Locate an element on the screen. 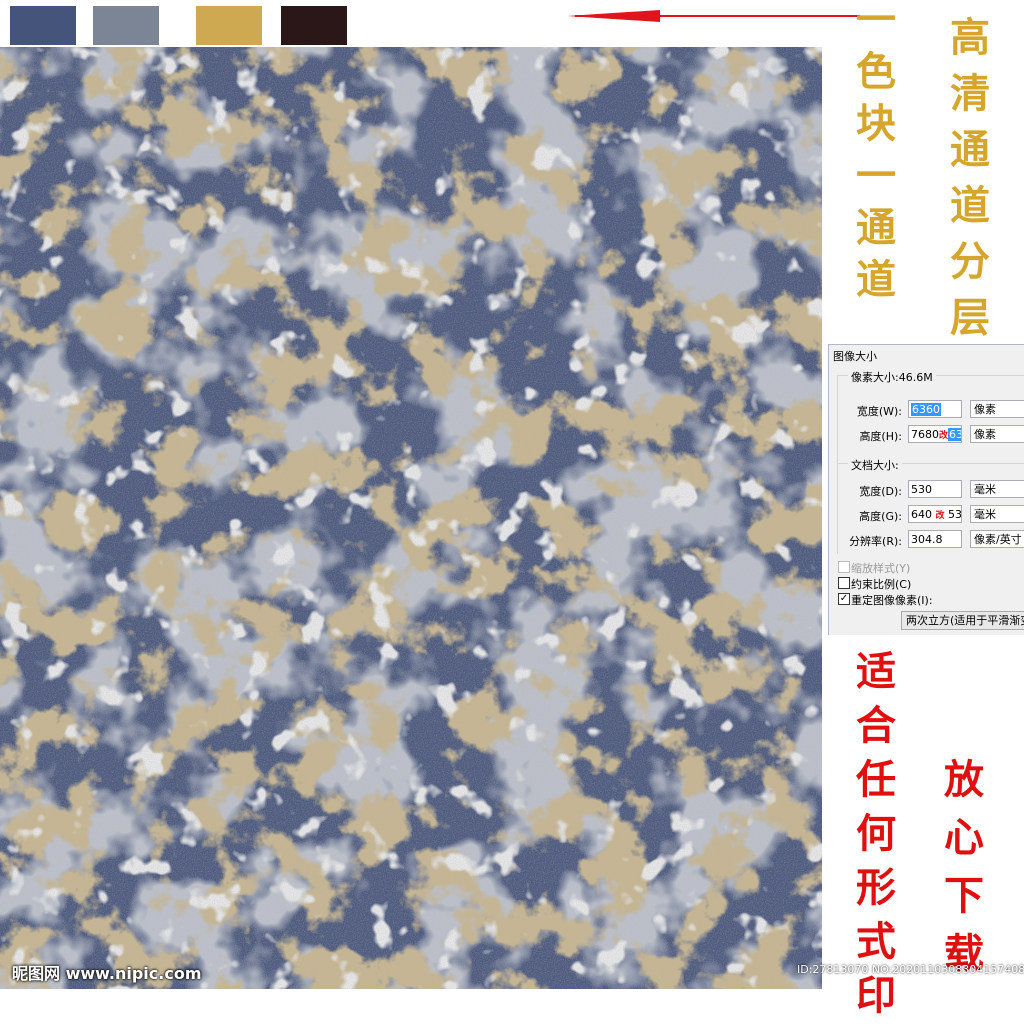 This screenshot has width=1024, height=1030. resolution-row: 分辨率(R): 304.8 像素/英寸▾ is located at coordinates (931, 540).